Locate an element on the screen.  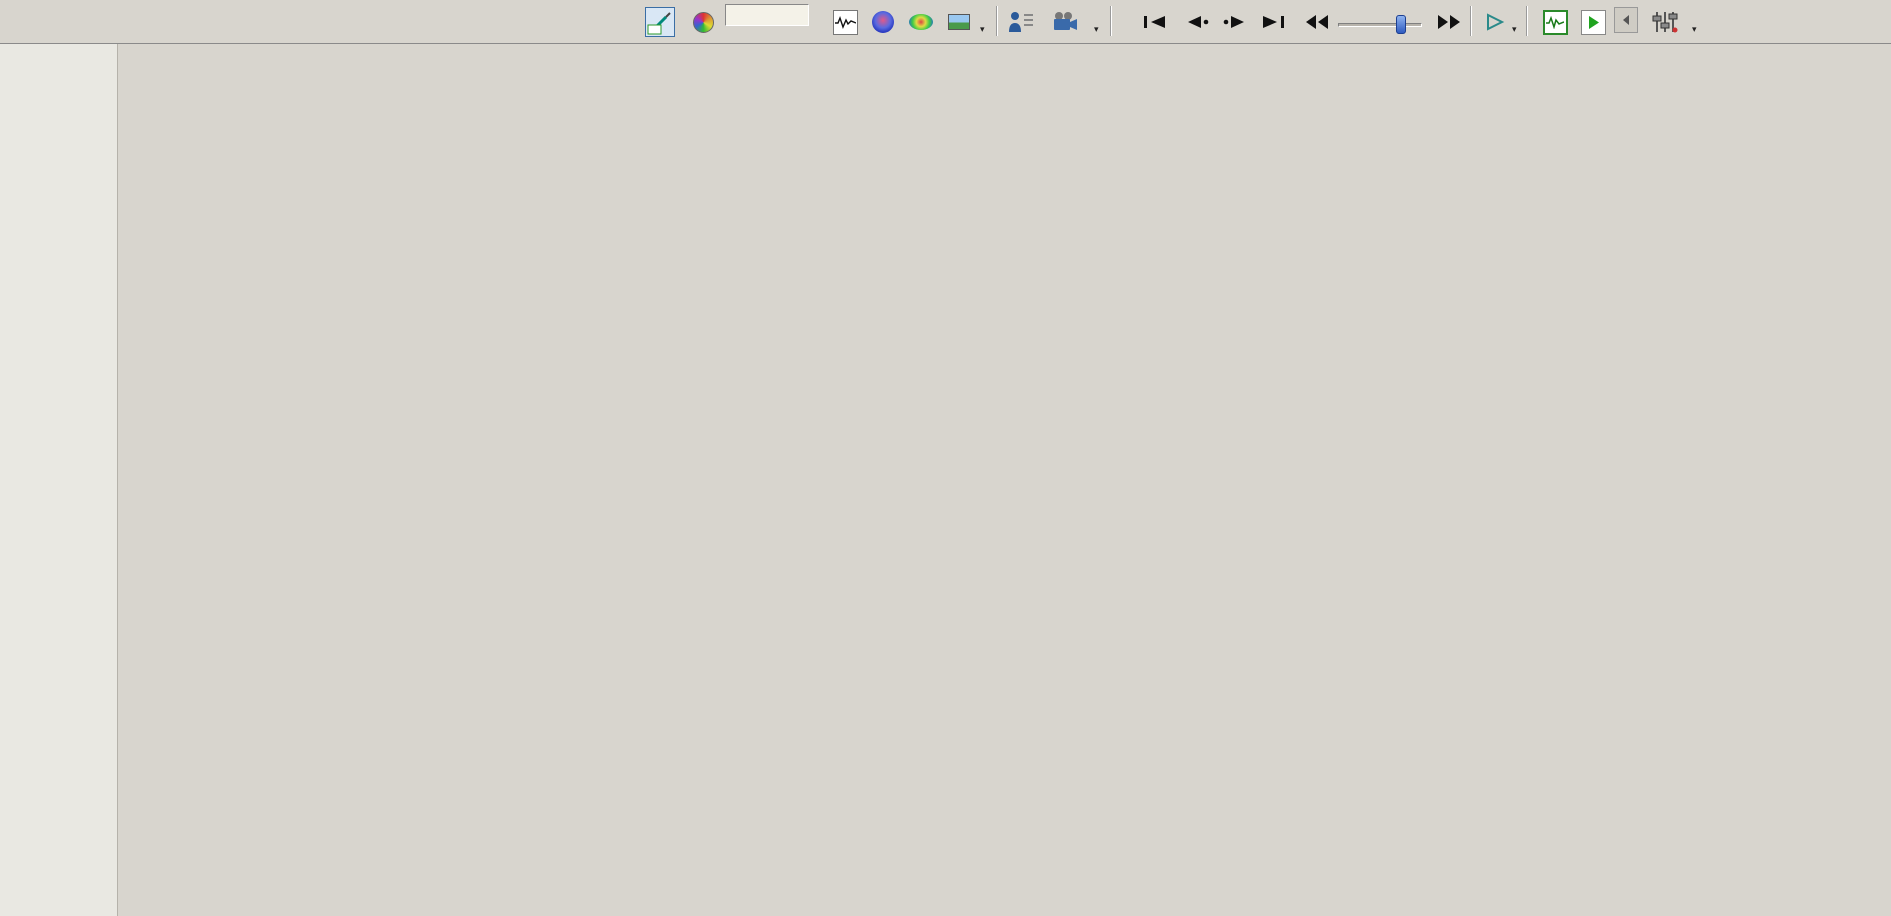
toolbar: ▾ ▾ ▾ ▾ is located at coordinates (945, 22).